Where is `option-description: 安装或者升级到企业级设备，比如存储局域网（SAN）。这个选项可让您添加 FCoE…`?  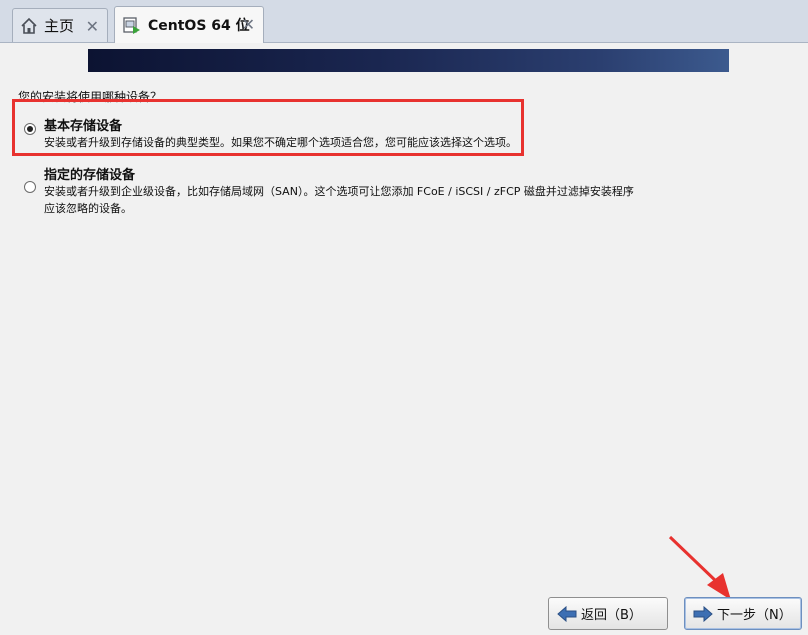
option-description: 安装或者升级到企业级设备，比如存储局域网（SAN）。这个选项可让您添加 FCoE… is located at coordinates (339, 200).